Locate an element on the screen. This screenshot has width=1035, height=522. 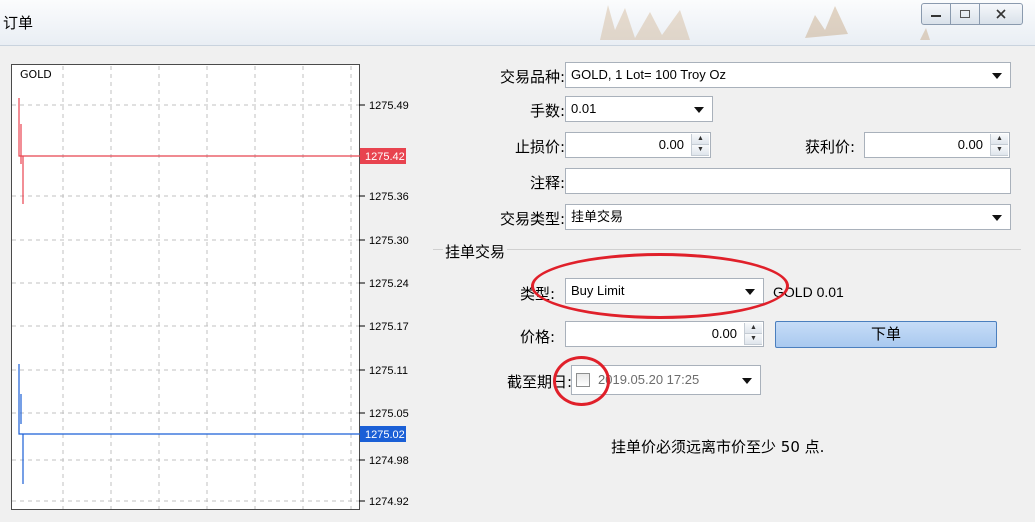
maximize-button is located at coordinates (965, 14).